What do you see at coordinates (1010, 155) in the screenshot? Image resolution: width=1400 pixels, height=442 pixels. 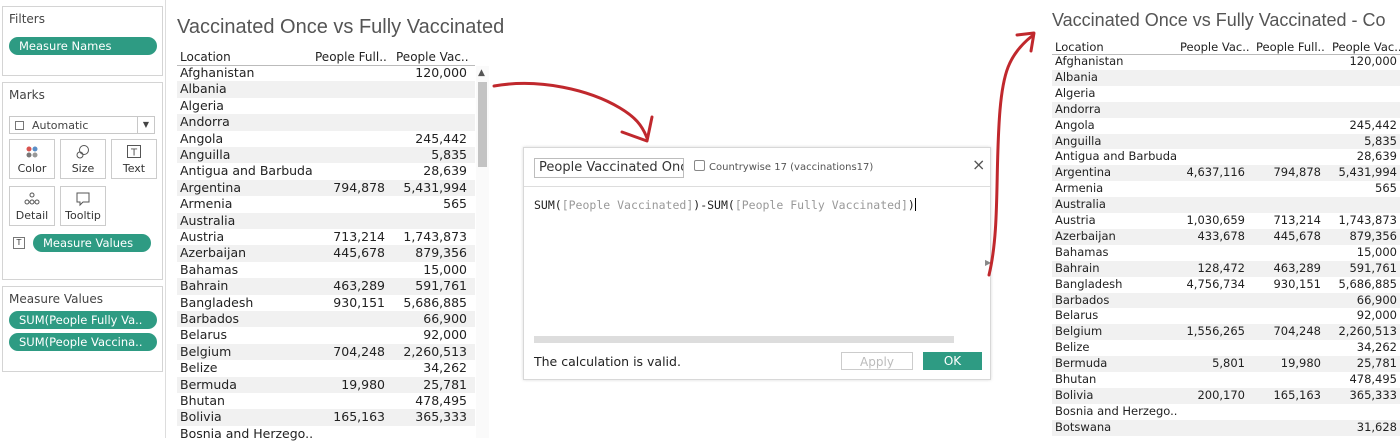 I see `arrow-to-result` at bounding box center [1010, 155].